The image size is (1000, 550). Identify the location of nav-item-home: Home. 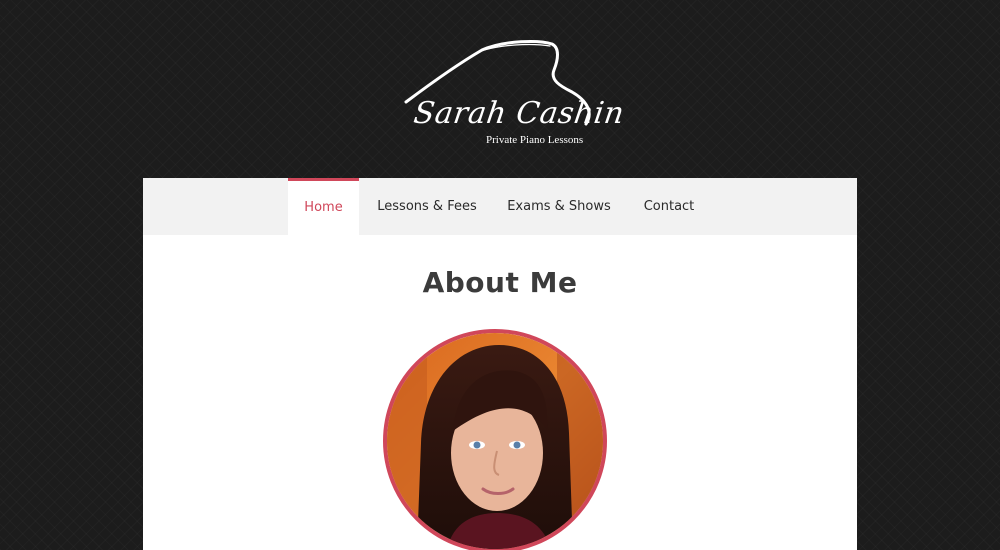
(323, 206).